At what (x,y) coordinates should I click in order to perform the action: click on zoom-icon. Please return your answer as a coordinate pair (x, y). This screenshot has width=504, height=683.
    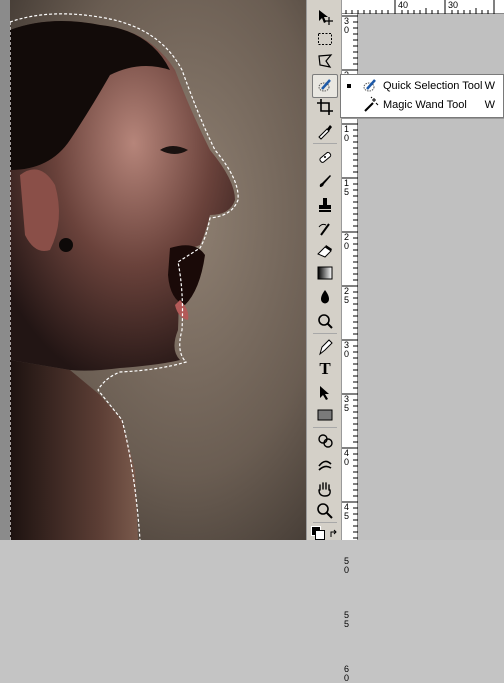
    Looking at the image, I should click on (325, 511).